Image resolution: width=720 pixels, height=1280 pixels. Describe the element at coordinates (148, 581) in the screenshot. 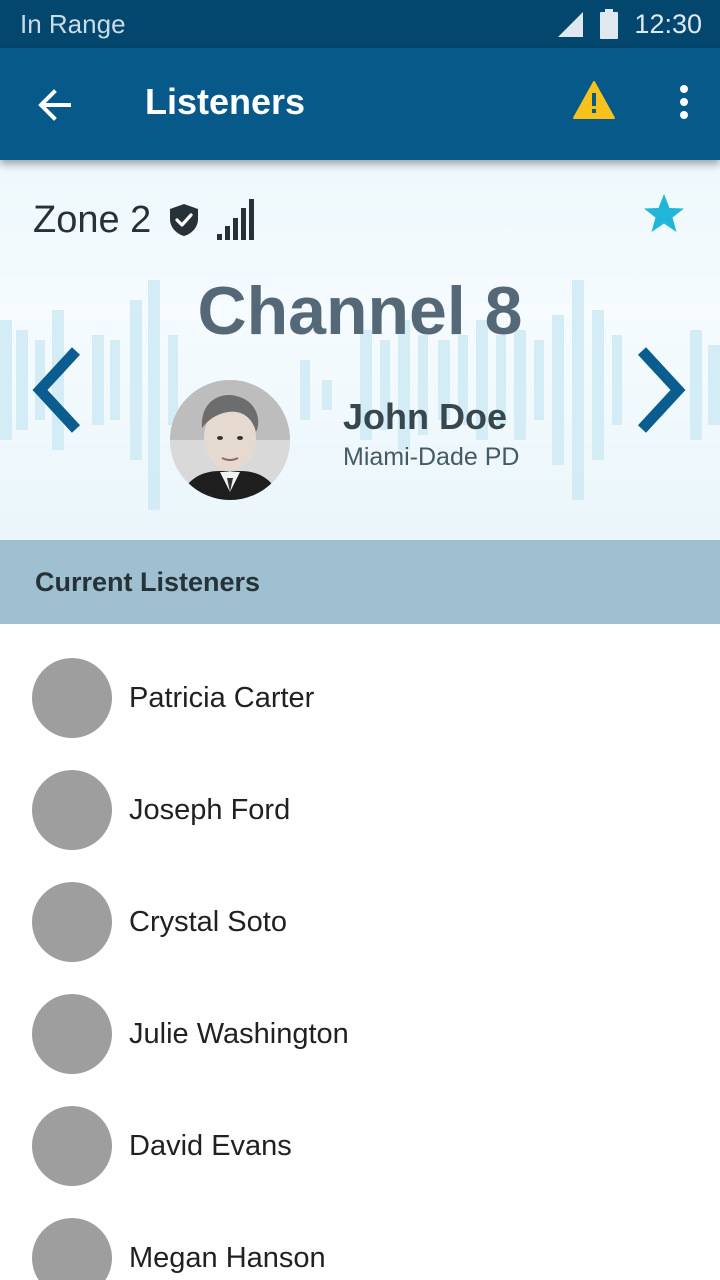

I see `section-title: Current Listeners` at that location.